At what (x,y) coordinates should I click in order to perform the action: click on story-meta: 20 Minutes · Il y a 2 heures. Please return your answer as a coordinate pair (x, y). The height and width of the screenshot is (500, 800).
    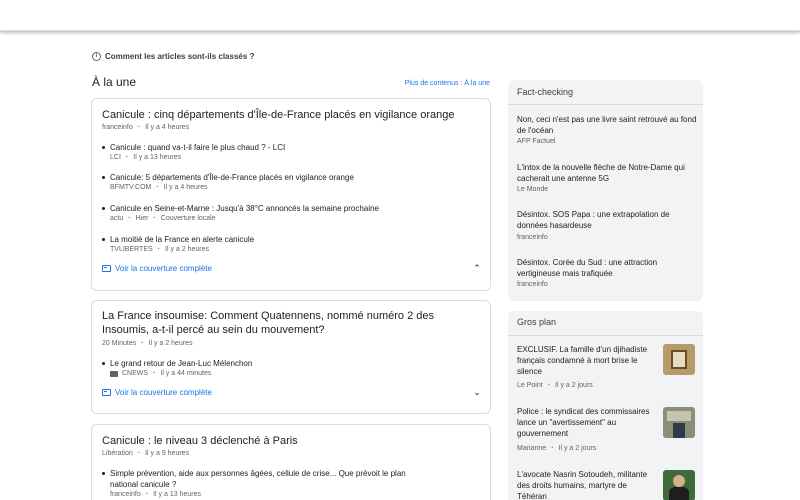
    Looking at the image, I should click on (147, 343).